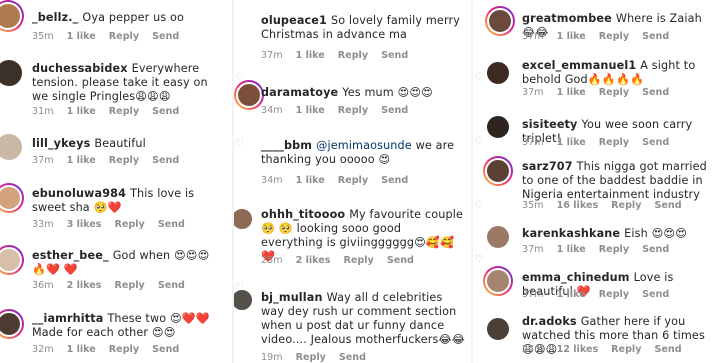 Image resolution: width=726 pixels, height=363 pixels. Describe the element at coordinates (292, 297) in the screenshot. I see `comment-username: bj_mullan` at that location.